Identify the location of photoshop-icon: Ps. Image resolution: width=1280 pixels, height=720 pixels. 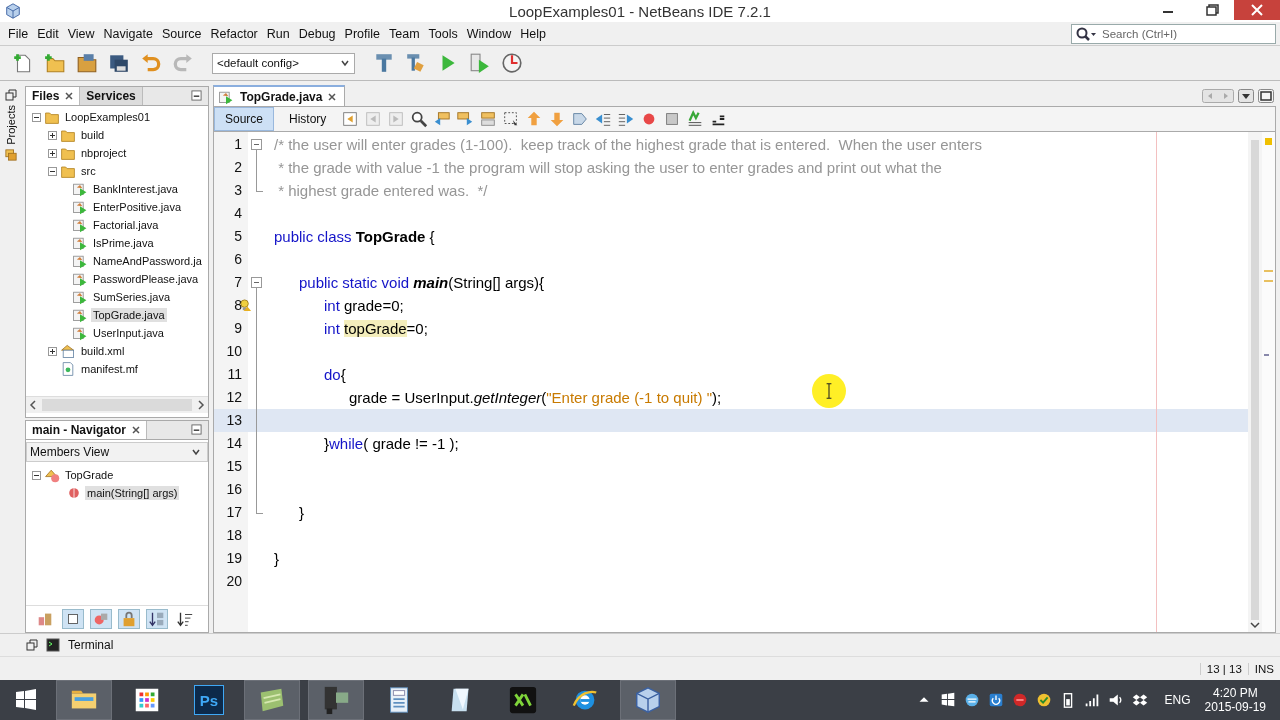
(209, 700).